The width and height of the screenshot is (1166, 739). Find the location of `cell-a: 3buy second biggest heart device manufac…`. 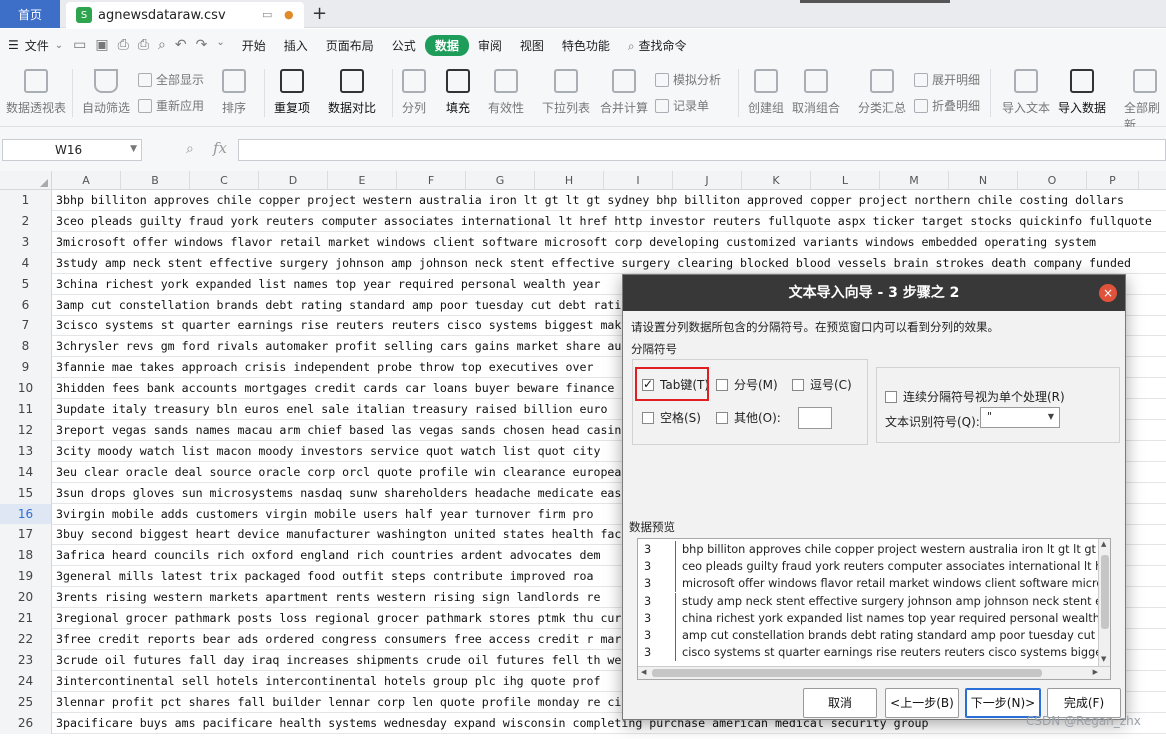

cell-a: 3buy second biggest heart device manufac… is located at coordinates (356, 534).